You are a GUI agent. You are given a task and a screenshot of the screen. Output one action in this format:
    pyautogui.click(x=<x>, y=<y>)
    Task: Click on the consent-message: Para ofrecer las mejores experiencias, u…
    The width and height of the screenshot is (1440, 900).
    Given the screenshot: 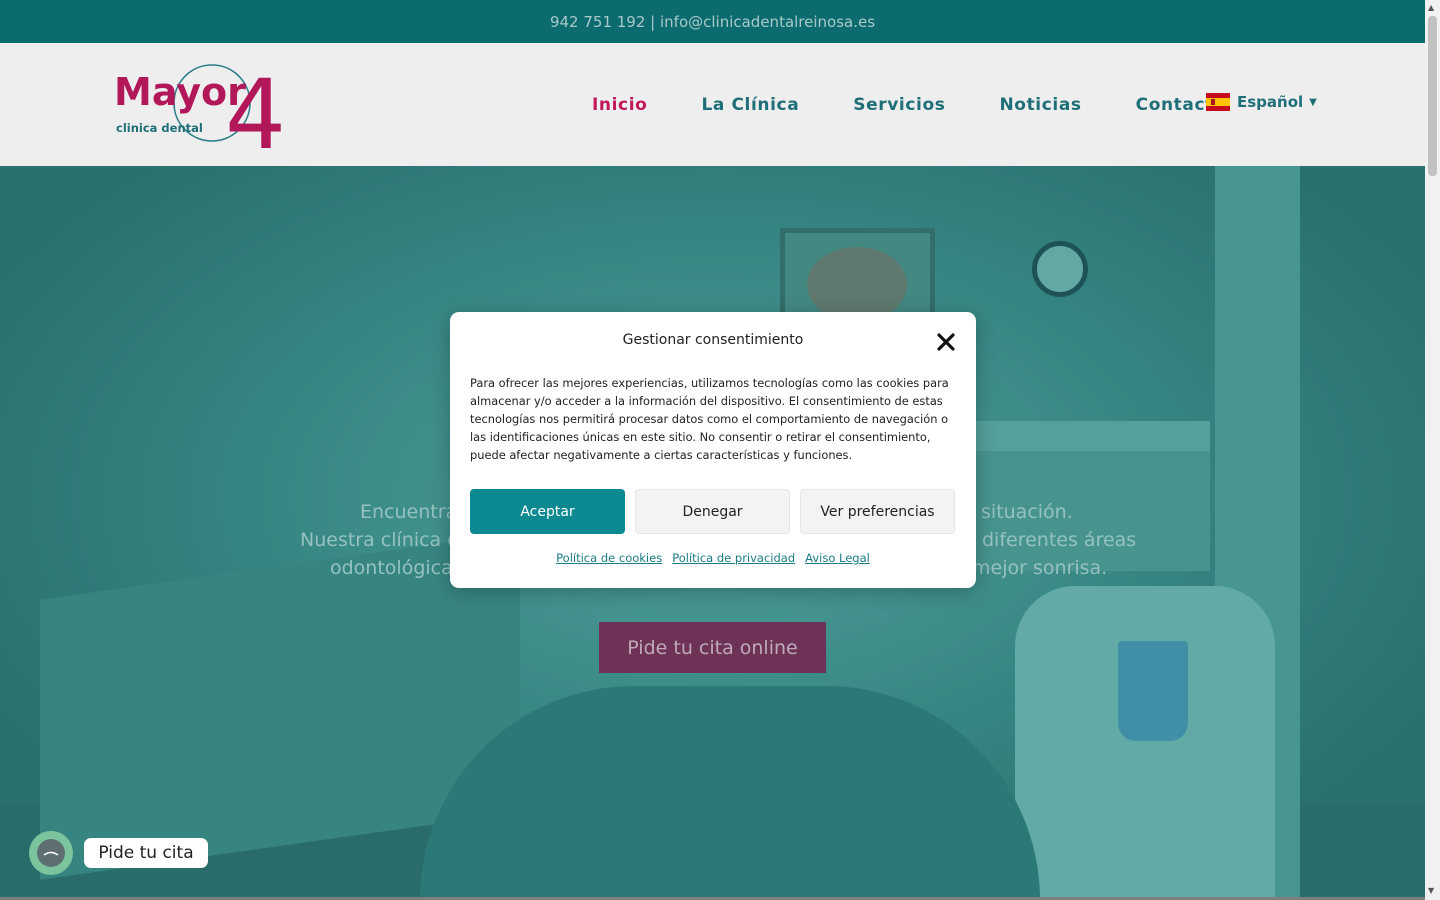 What is the action you would take?
    pyautogui.click(x=709, y=419)
    